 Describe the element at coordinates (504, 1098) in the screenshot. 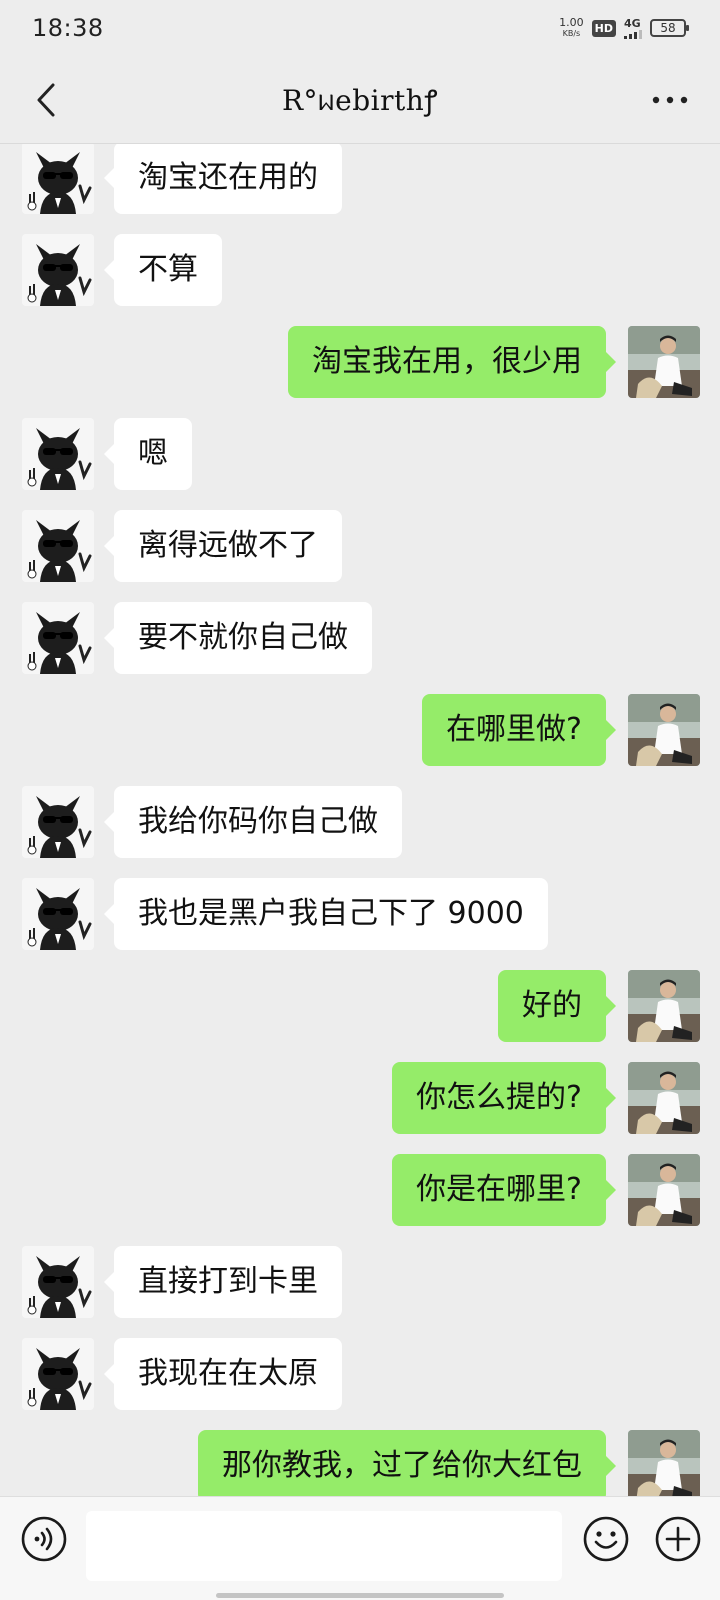

I see `message-bubble: 你怎么提的?` at that location.